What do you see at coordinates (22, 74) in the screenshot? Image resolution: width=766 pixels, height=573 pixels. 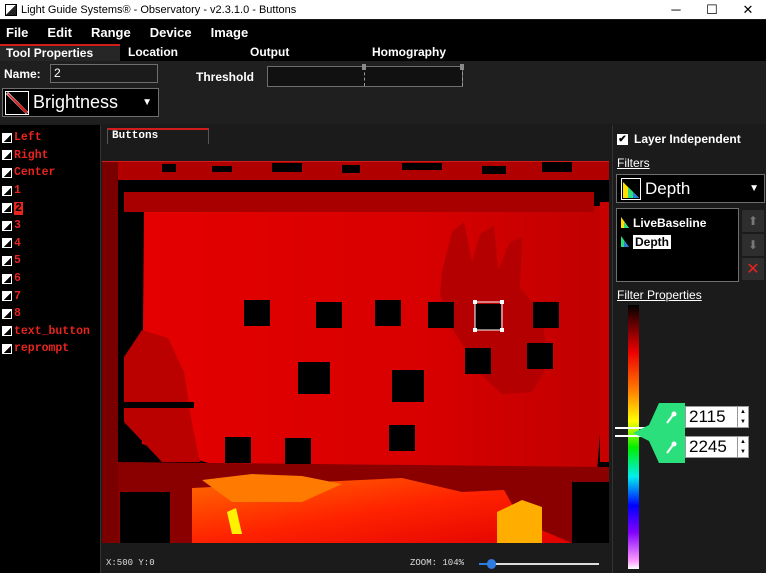 I see `name-label: Name:` at bounding box center [22, 74].